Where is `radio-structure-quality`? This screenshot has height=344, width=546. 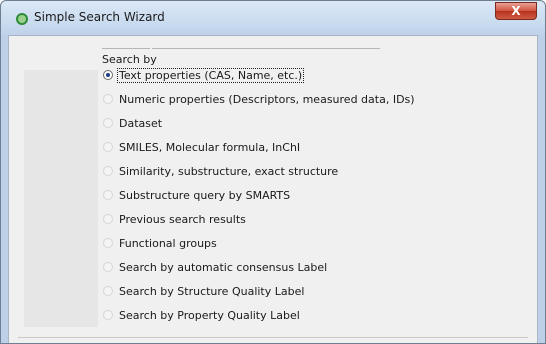 radio-structure-quality is located at coordinates (108, 291).